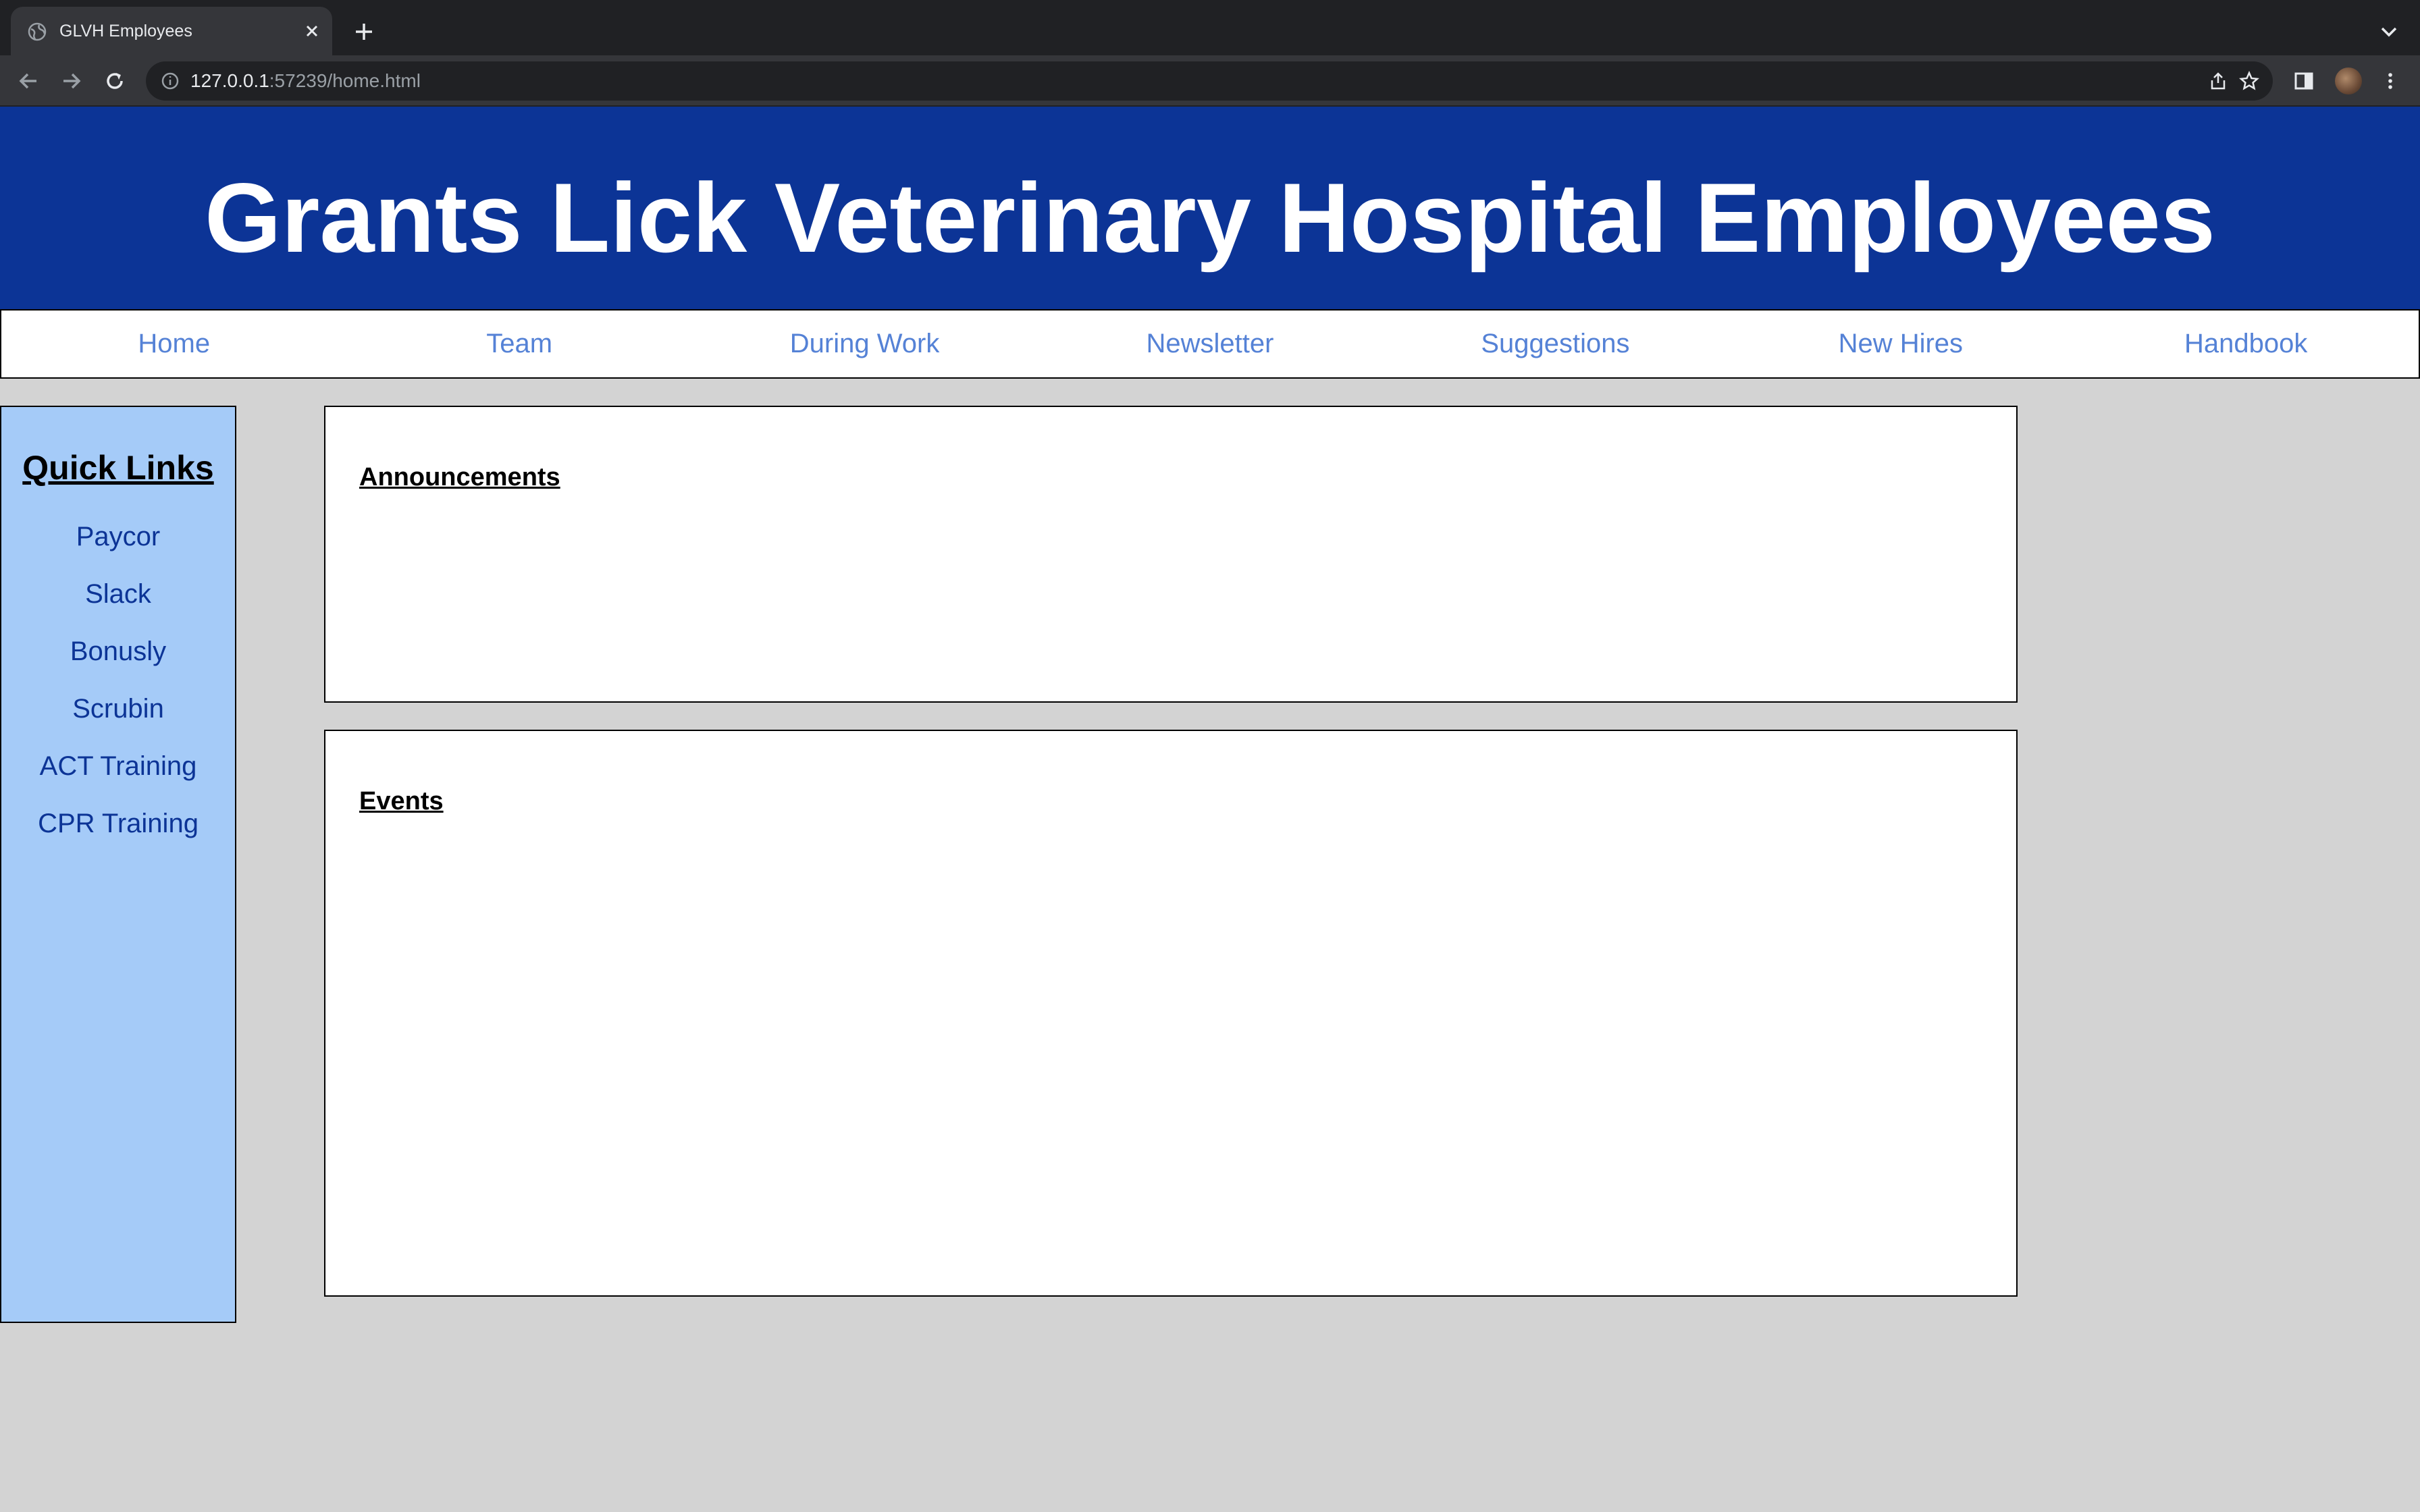 This screenshot has width=2420, height=1512. Describe the element at coordinates (173, 343) in the screenshot. I see `nav-home: Home` at that location.